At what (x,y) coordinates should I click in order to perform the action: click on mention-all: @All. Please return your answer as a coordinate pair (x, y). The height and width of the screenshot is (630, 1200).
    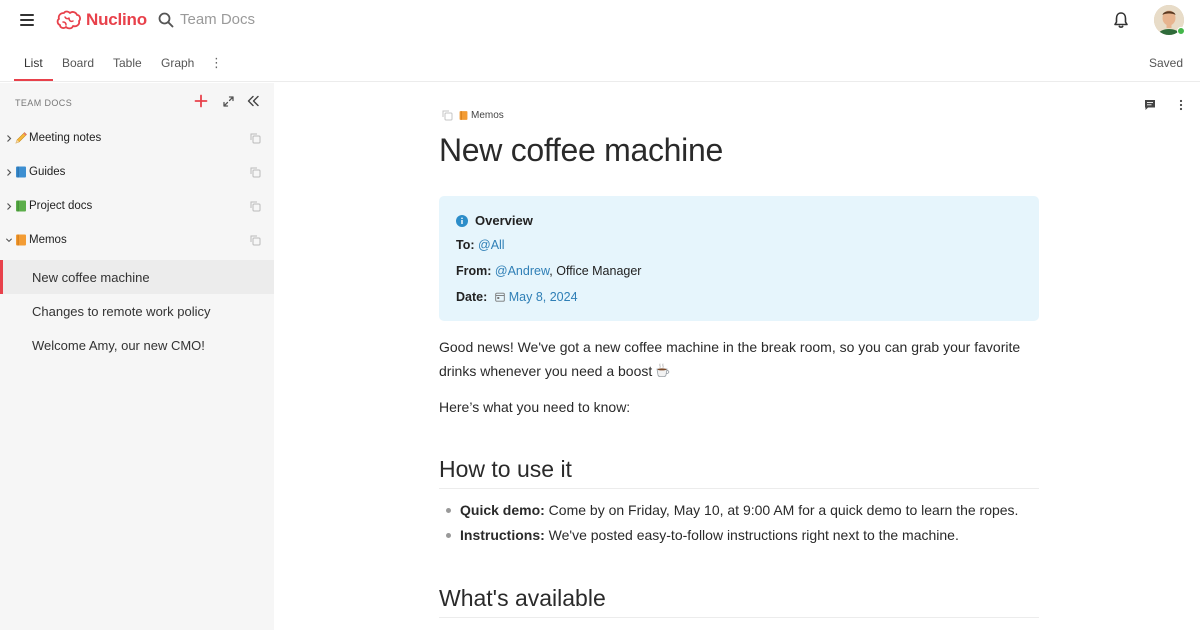
    Looking at the image, I should click on (491, 245).